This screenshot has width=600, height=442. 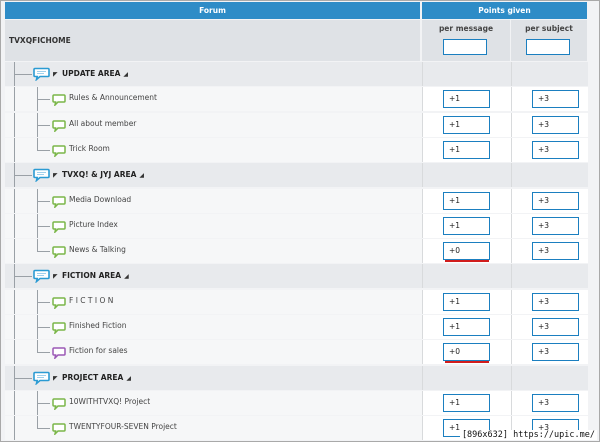 I want to click on forum-link: News & Talking, so click(x=97, y=249).